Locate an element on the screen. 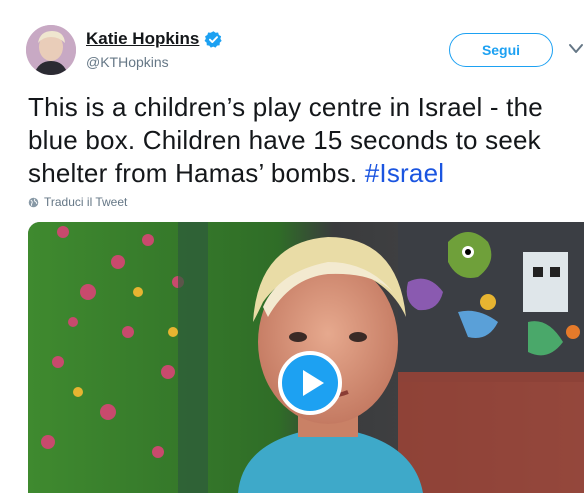 The height and width of the screenshot is (493, 584). chevron-down-icon is located at coordinates (576, 49).